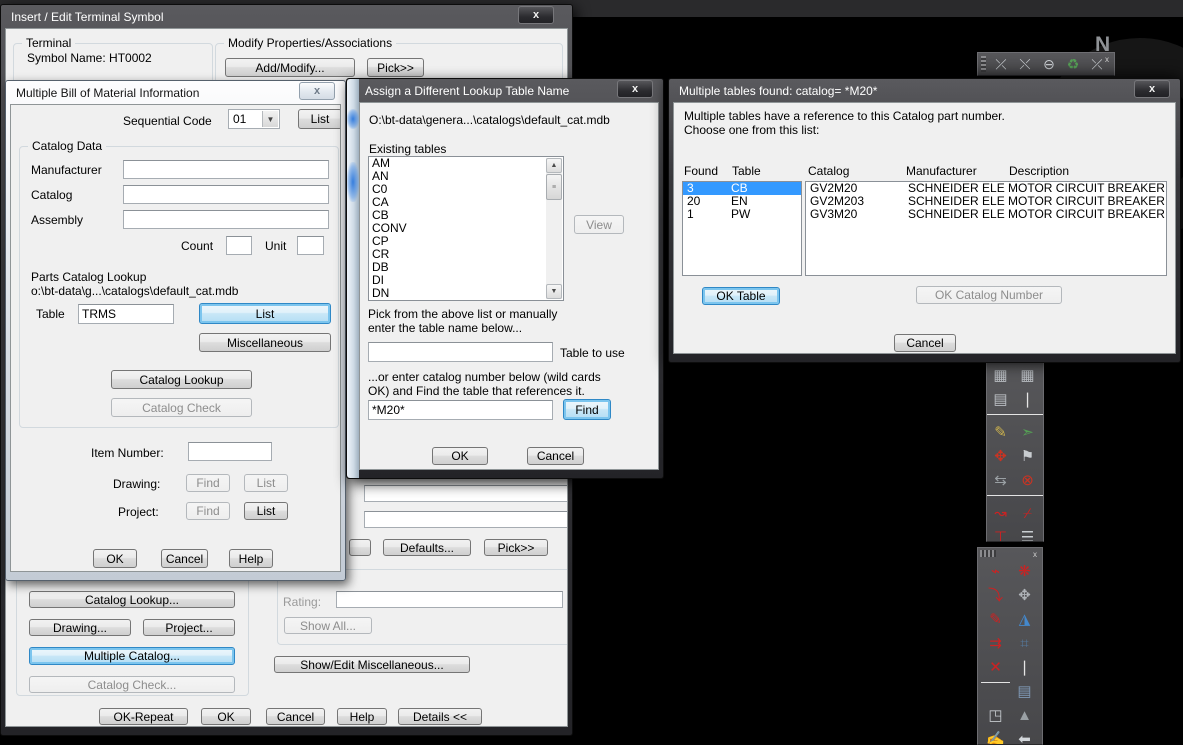  I want to click on existing-tables-listbox: AM AN C0 CA CB CONV CP CR DB DI DN ▲ ≡ ▼, so click(466, 228).